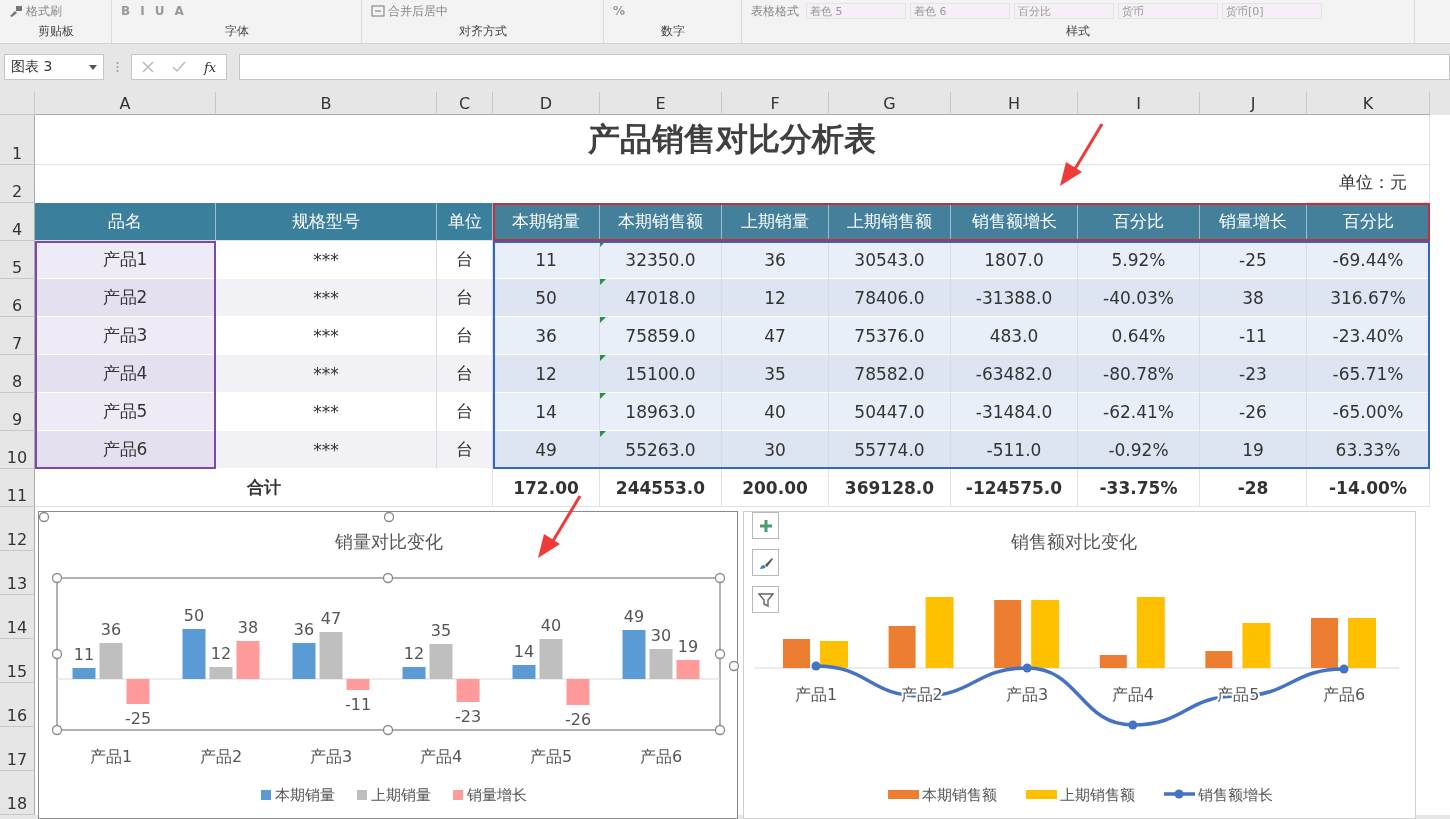 Image resolution: width=1450 pixels, height=819 pixels. I want to click on total-cell: -33.75%, so click(1139, 488).